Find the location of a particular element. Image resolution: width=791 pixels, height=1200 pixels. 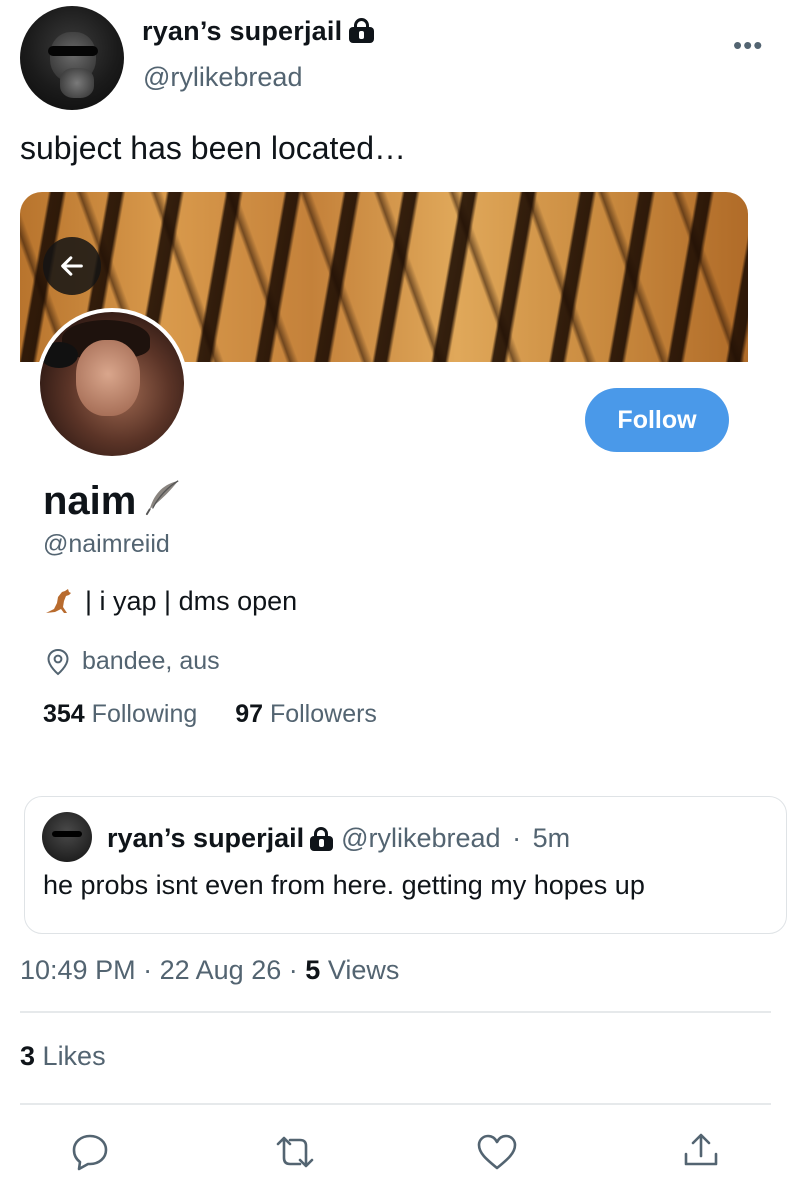

quoted-tweet-header: ryan’s superjail @rylikebread · 5m is located at coordinates (338, 838).